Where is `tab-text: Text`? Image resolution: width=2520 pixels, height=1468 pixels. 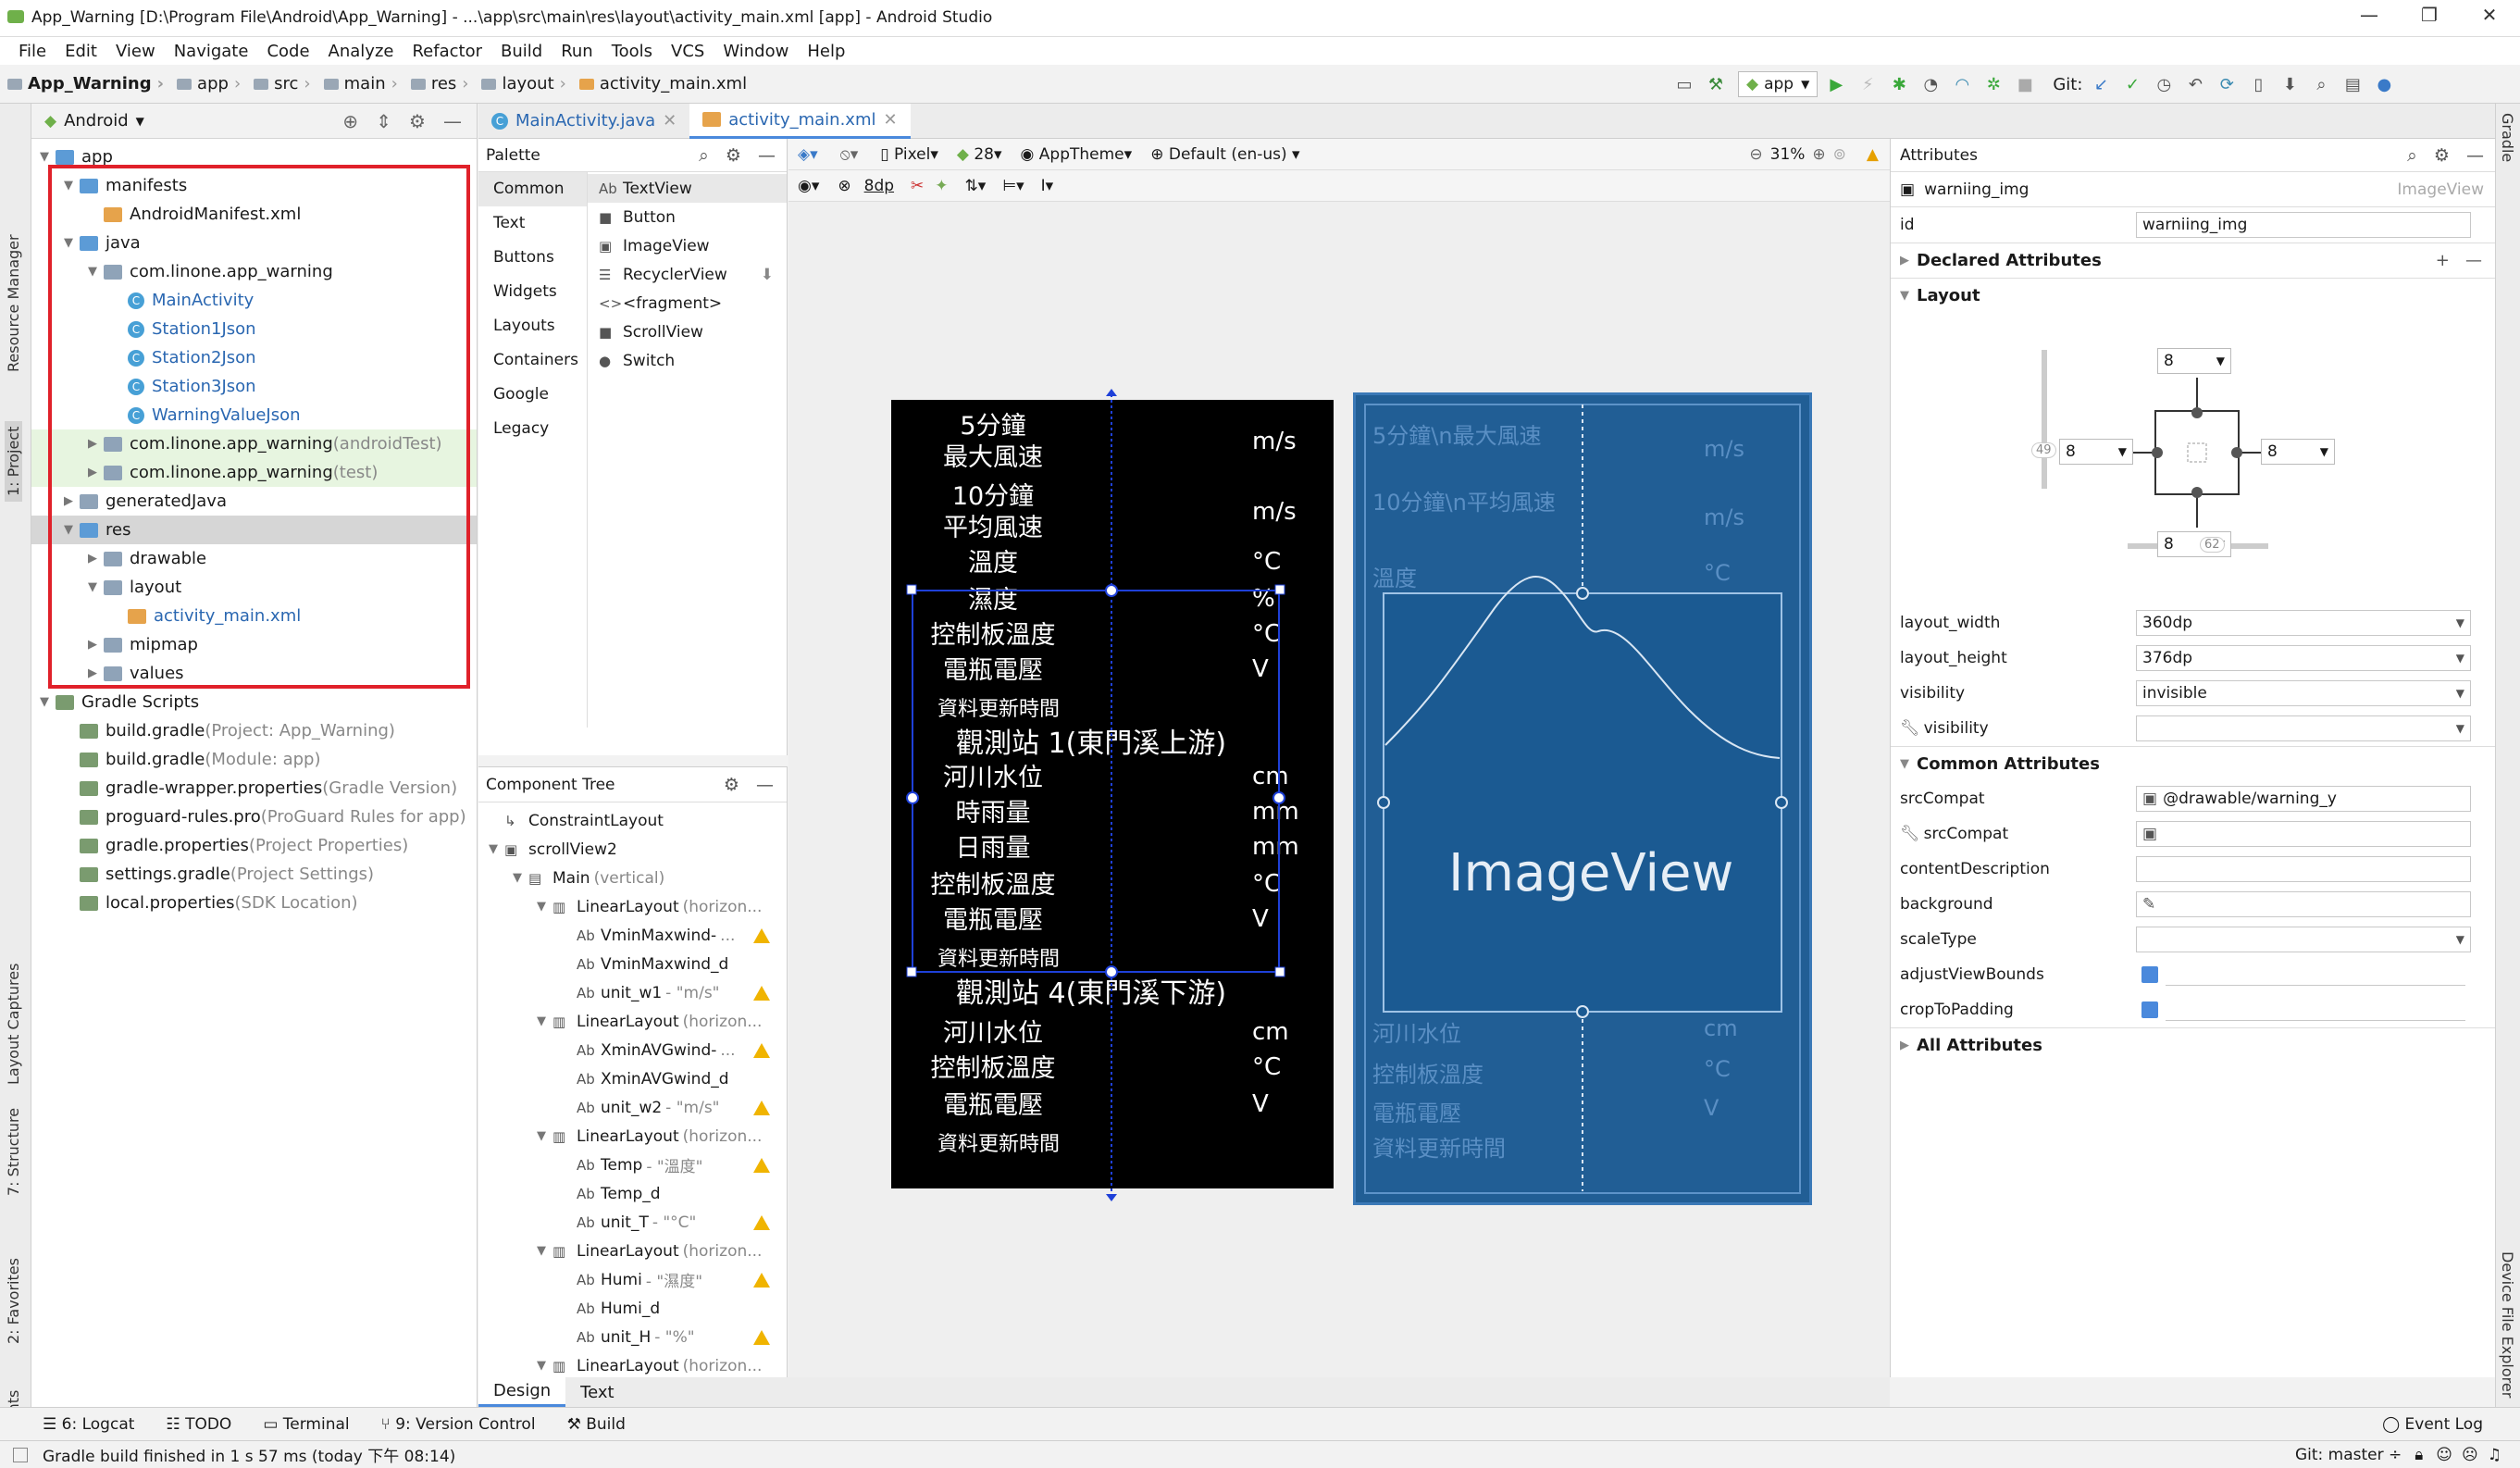
tab-text: Text is located at coordinates (596, 1392).